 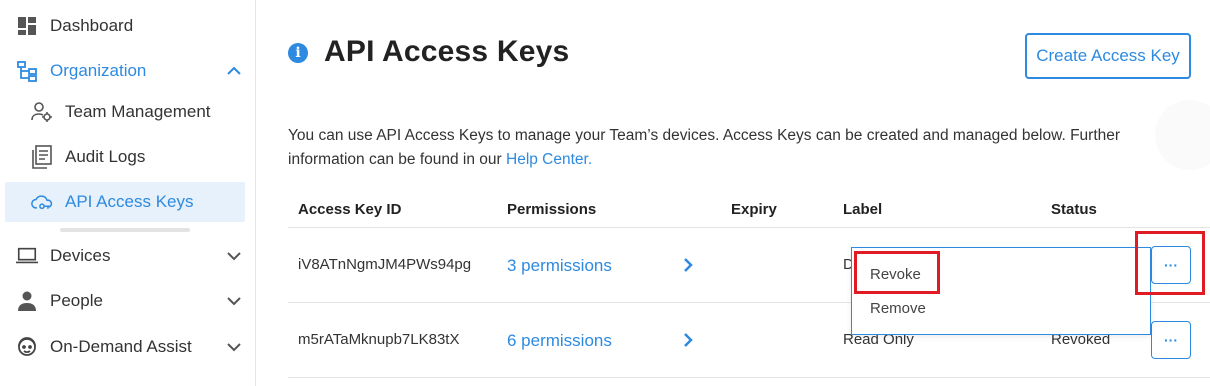 What do you see at coordinates (234, 71) in the screenshot?
I see `chevron-up-icon` at bounding box center [234, 71].